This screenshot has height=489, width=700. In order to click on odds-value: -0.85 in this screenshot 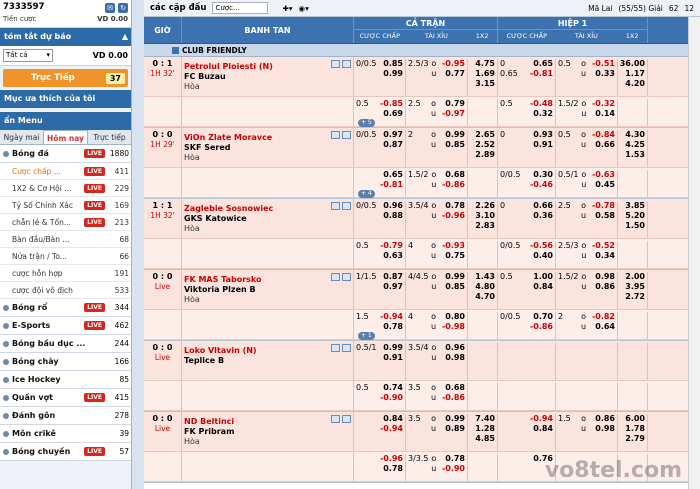, I will do `click(390, 104)`.